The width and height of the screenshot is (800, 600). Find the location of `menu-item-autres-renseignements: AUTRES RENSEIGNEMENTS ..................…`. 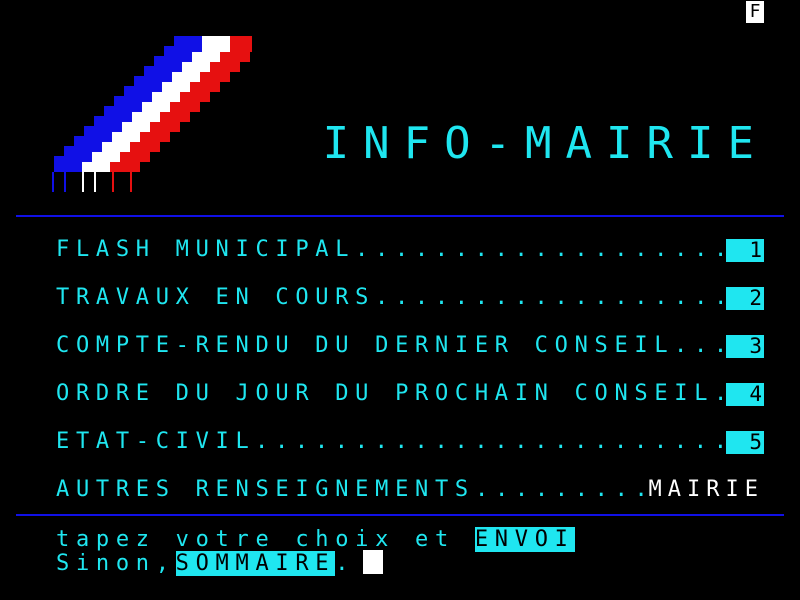

menu-item-autres-renseignements: AUTRES RENSEIGNEMENTS ..................… is located at coordinates (410, 490).